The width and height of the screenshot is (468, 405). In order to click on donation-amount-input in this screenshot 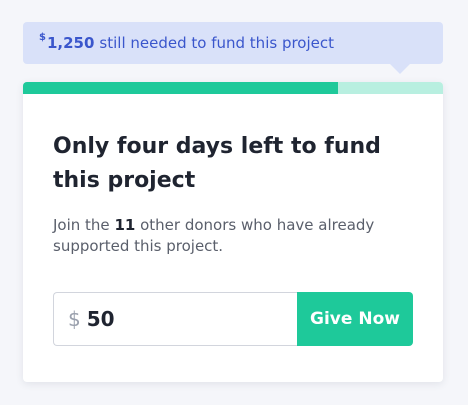, I will do `click(176, 319)`.